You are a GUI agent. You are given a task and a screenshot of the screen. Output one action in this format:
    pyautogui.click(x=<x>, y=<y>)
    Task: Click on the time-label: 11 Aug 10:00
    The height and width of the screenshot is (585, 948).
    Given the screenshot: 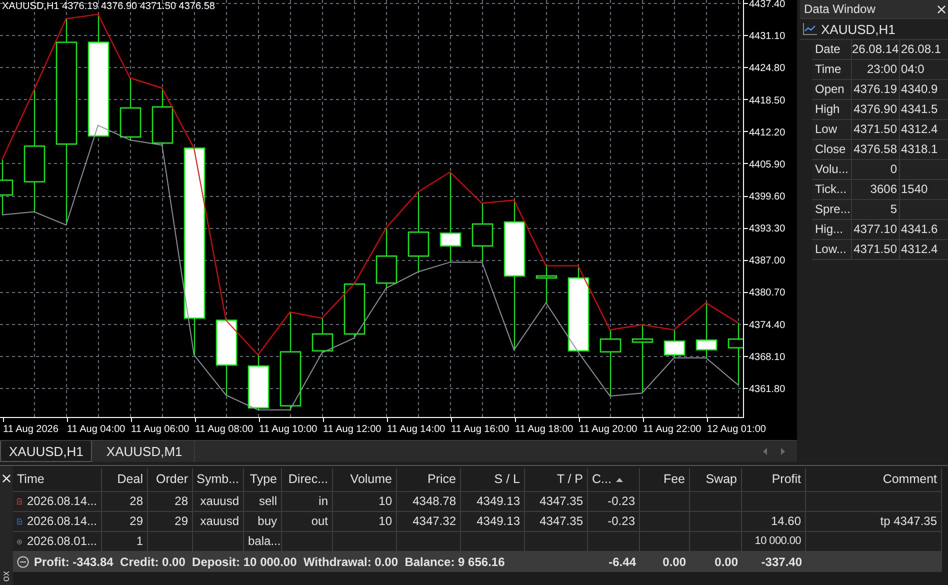 What is the action you would take?
    pyautogui.click(x=288, y=429)
    